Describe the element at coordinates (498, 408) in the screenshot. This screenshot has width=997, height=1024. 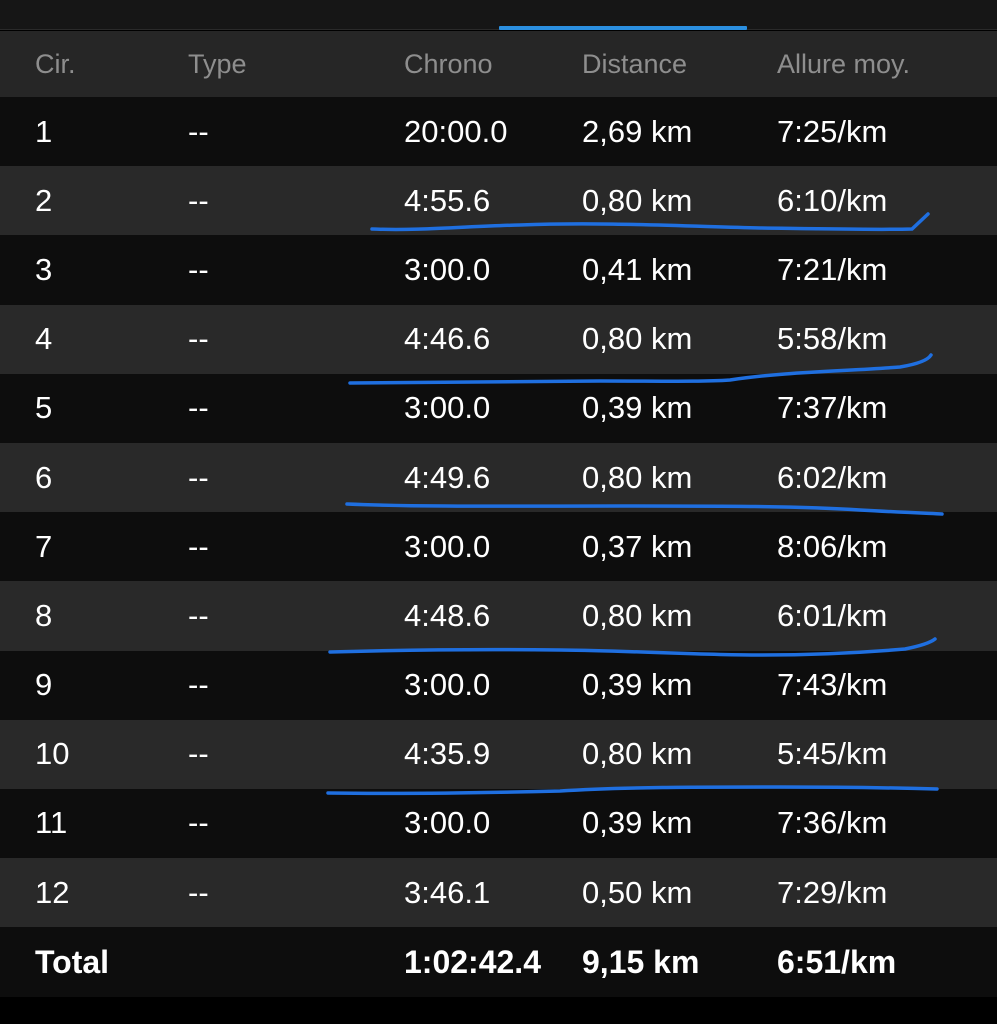
I see `table-row: 5 -- 3:00.0 0,39 km 7:37/km` at that location.